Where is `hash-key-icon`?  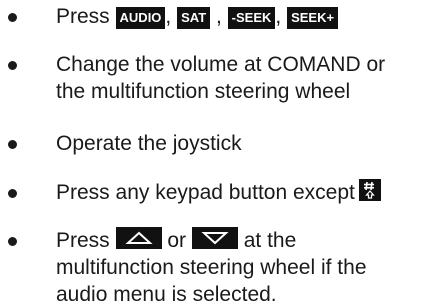 hash-key-icon is located at coordinates (369, 190).